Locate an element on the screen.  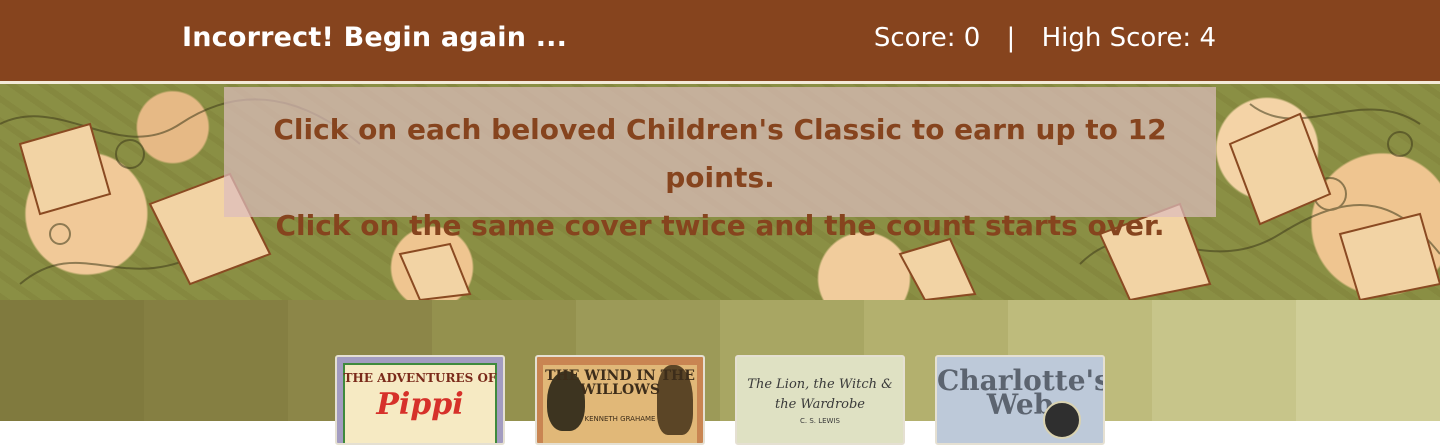
book-card-title: The Lion, the Witch & the Wardrobe is located at coordinates (820, 394).